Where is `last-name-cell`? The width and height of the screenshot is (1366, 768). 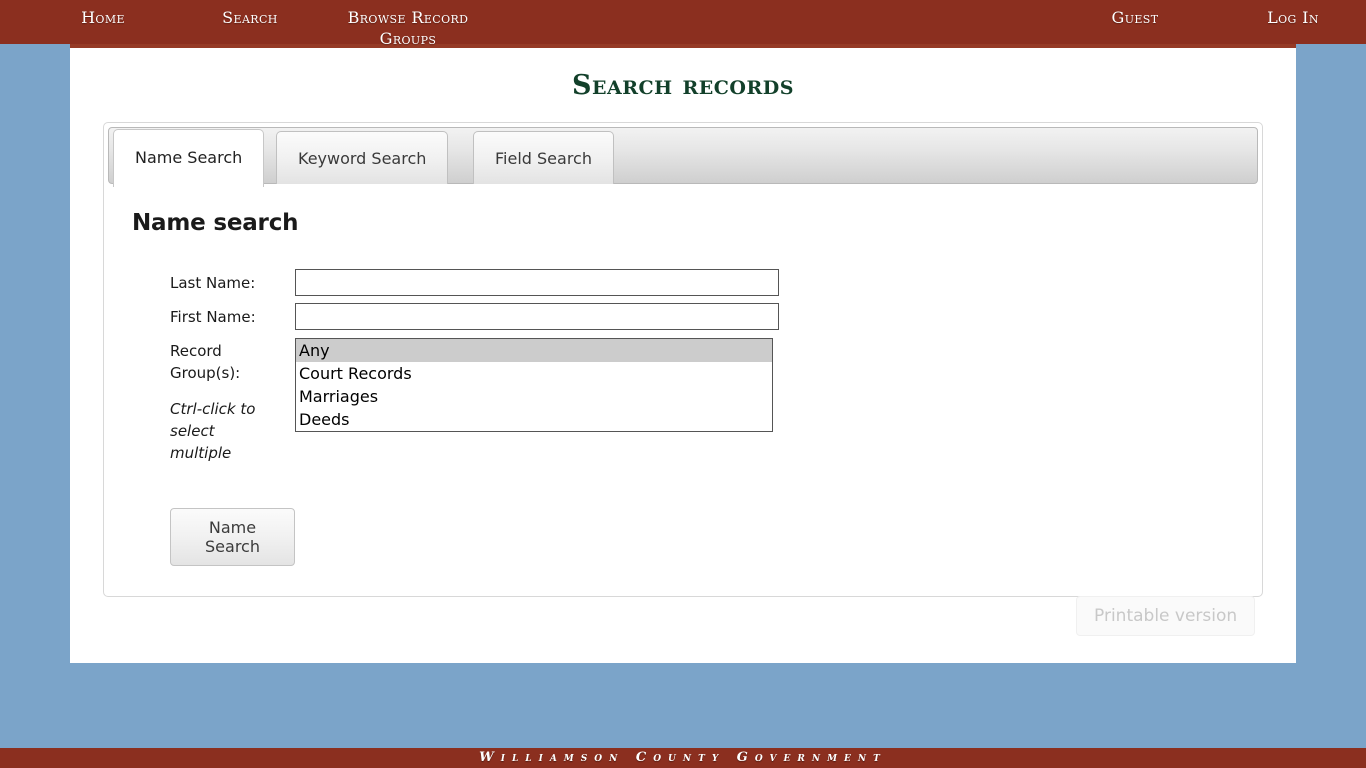 last-name-cell is located at coordinates (537, 283).